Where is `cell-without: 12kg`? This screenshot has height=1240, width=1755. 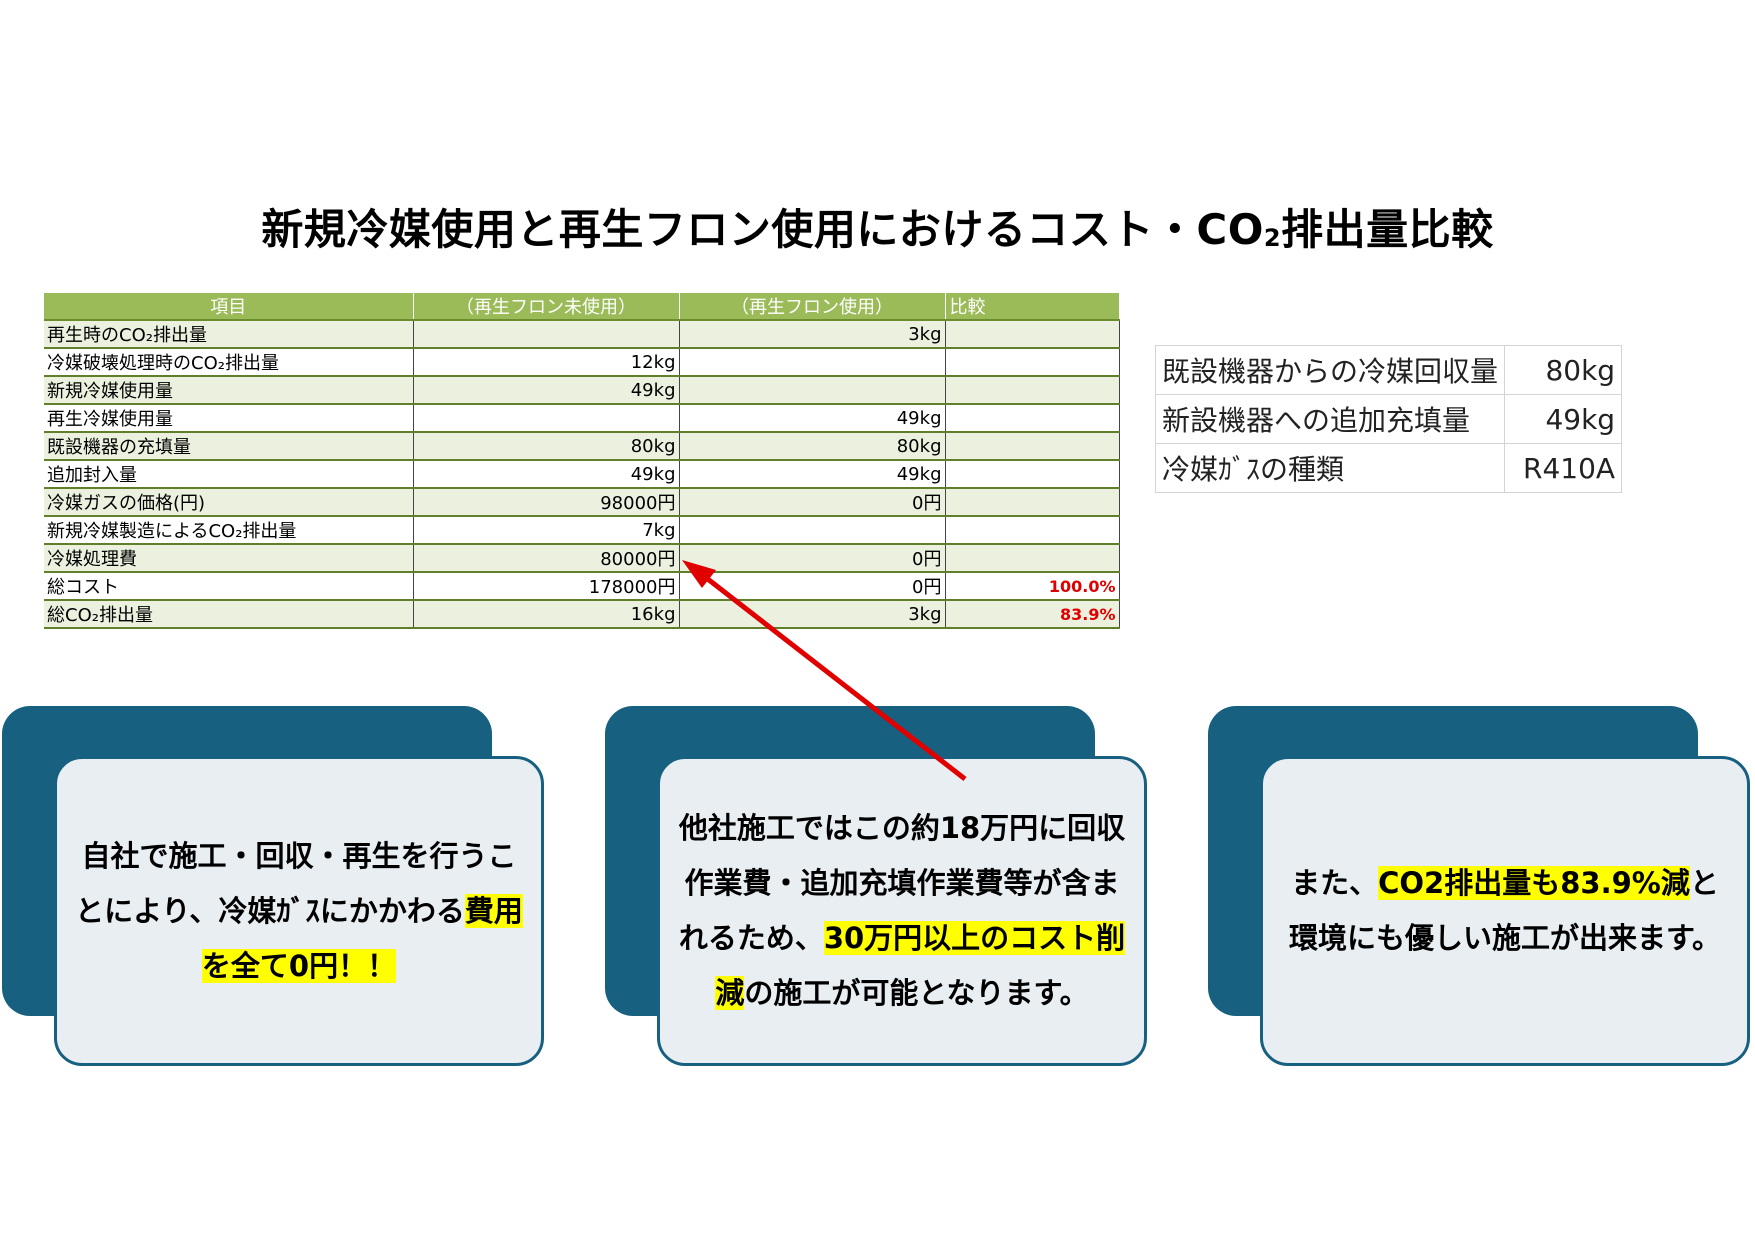
cell-without: 12kg is located at coordinates (546, 362).